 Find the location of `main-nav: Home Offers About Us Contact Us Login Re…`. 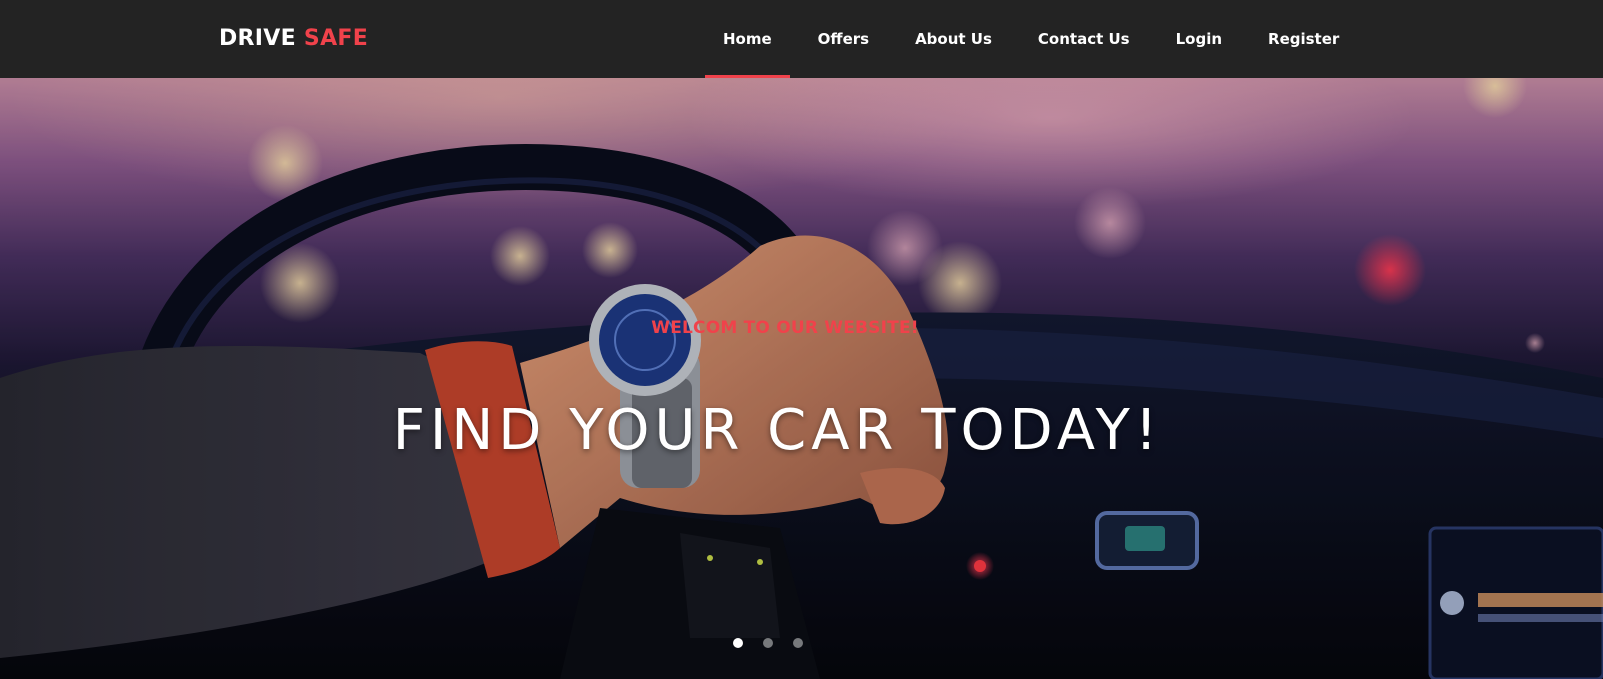

main-nav: Home Offers About Us Contact Us Login Re… is located at coordinates (1031, 39).